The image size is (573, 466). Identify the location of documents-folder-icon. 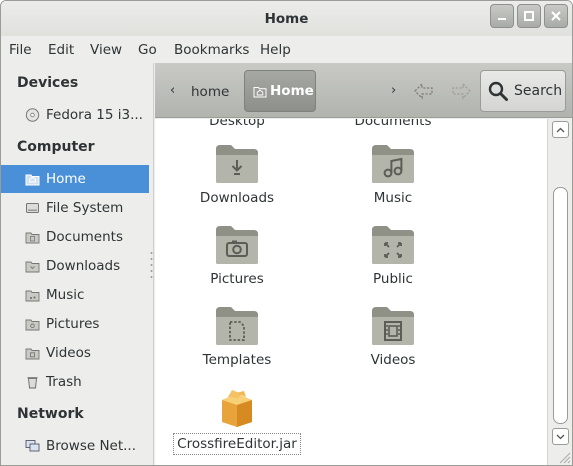
(32, 238).